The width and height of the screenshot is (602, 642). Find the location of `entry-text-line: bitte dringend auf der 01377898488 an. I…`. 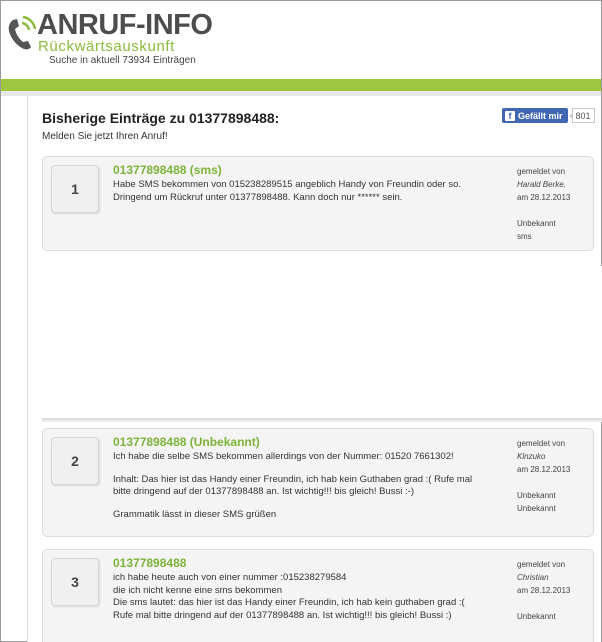

entry-text-line: bitte dringend auf der 01377898488 an. I… is located at coordinates (264, 491).